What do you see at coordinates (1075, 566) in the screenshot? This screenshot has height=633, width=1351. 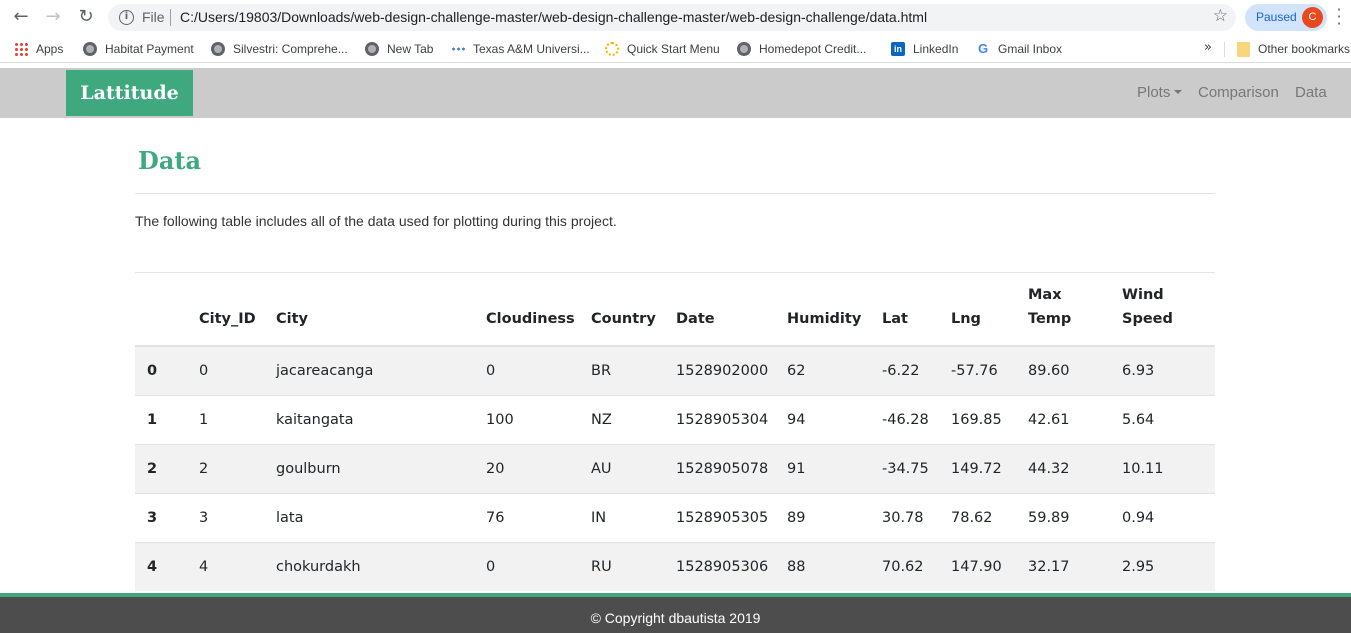 I see `table-cell: 32.17` at bounding box center [1075, 566].